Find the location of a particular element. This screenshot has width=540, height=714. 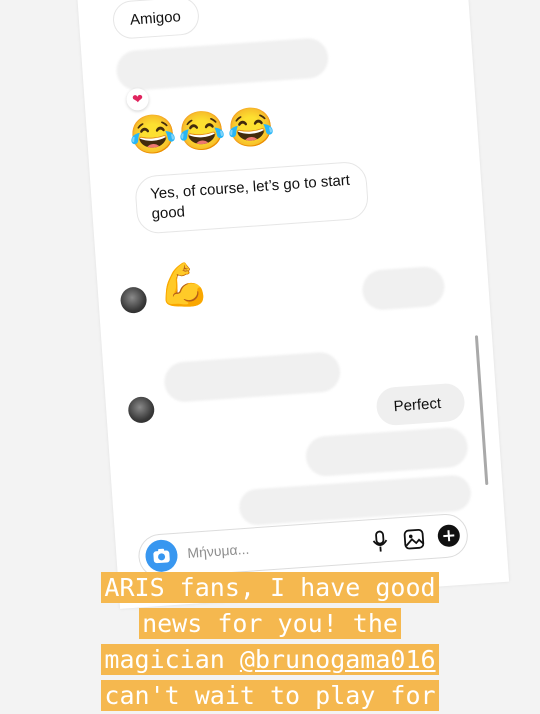

caption-line-1: ARIS fans, I have good is located at coordinates (270, 588).